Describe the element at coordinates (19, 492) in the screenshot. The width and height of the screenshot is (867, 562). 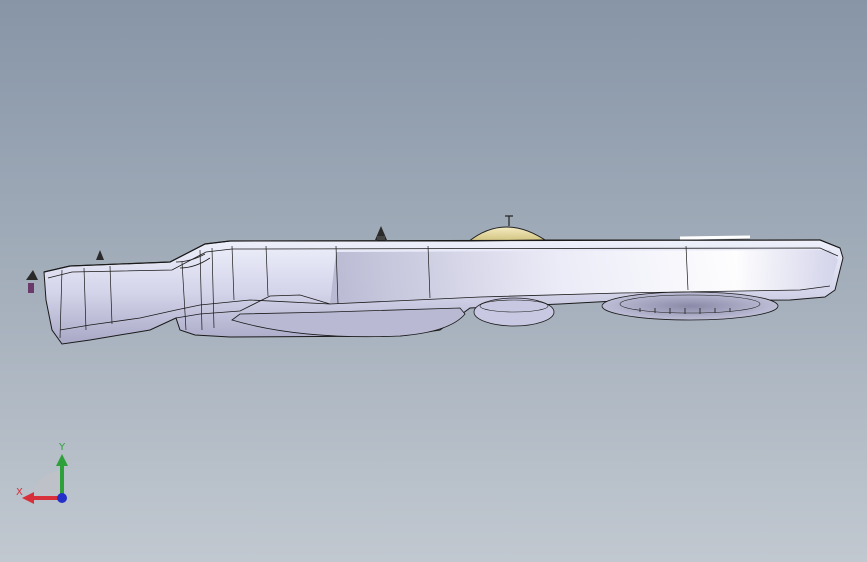
I see `x-axis-label: X` at that location.